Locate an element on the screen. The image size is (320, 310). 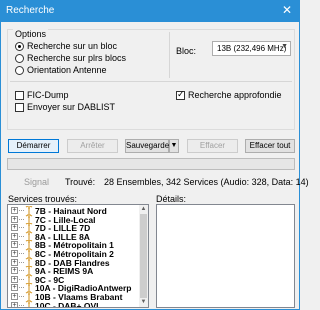
dablist-checkbox is located at coordinates (19, 107).